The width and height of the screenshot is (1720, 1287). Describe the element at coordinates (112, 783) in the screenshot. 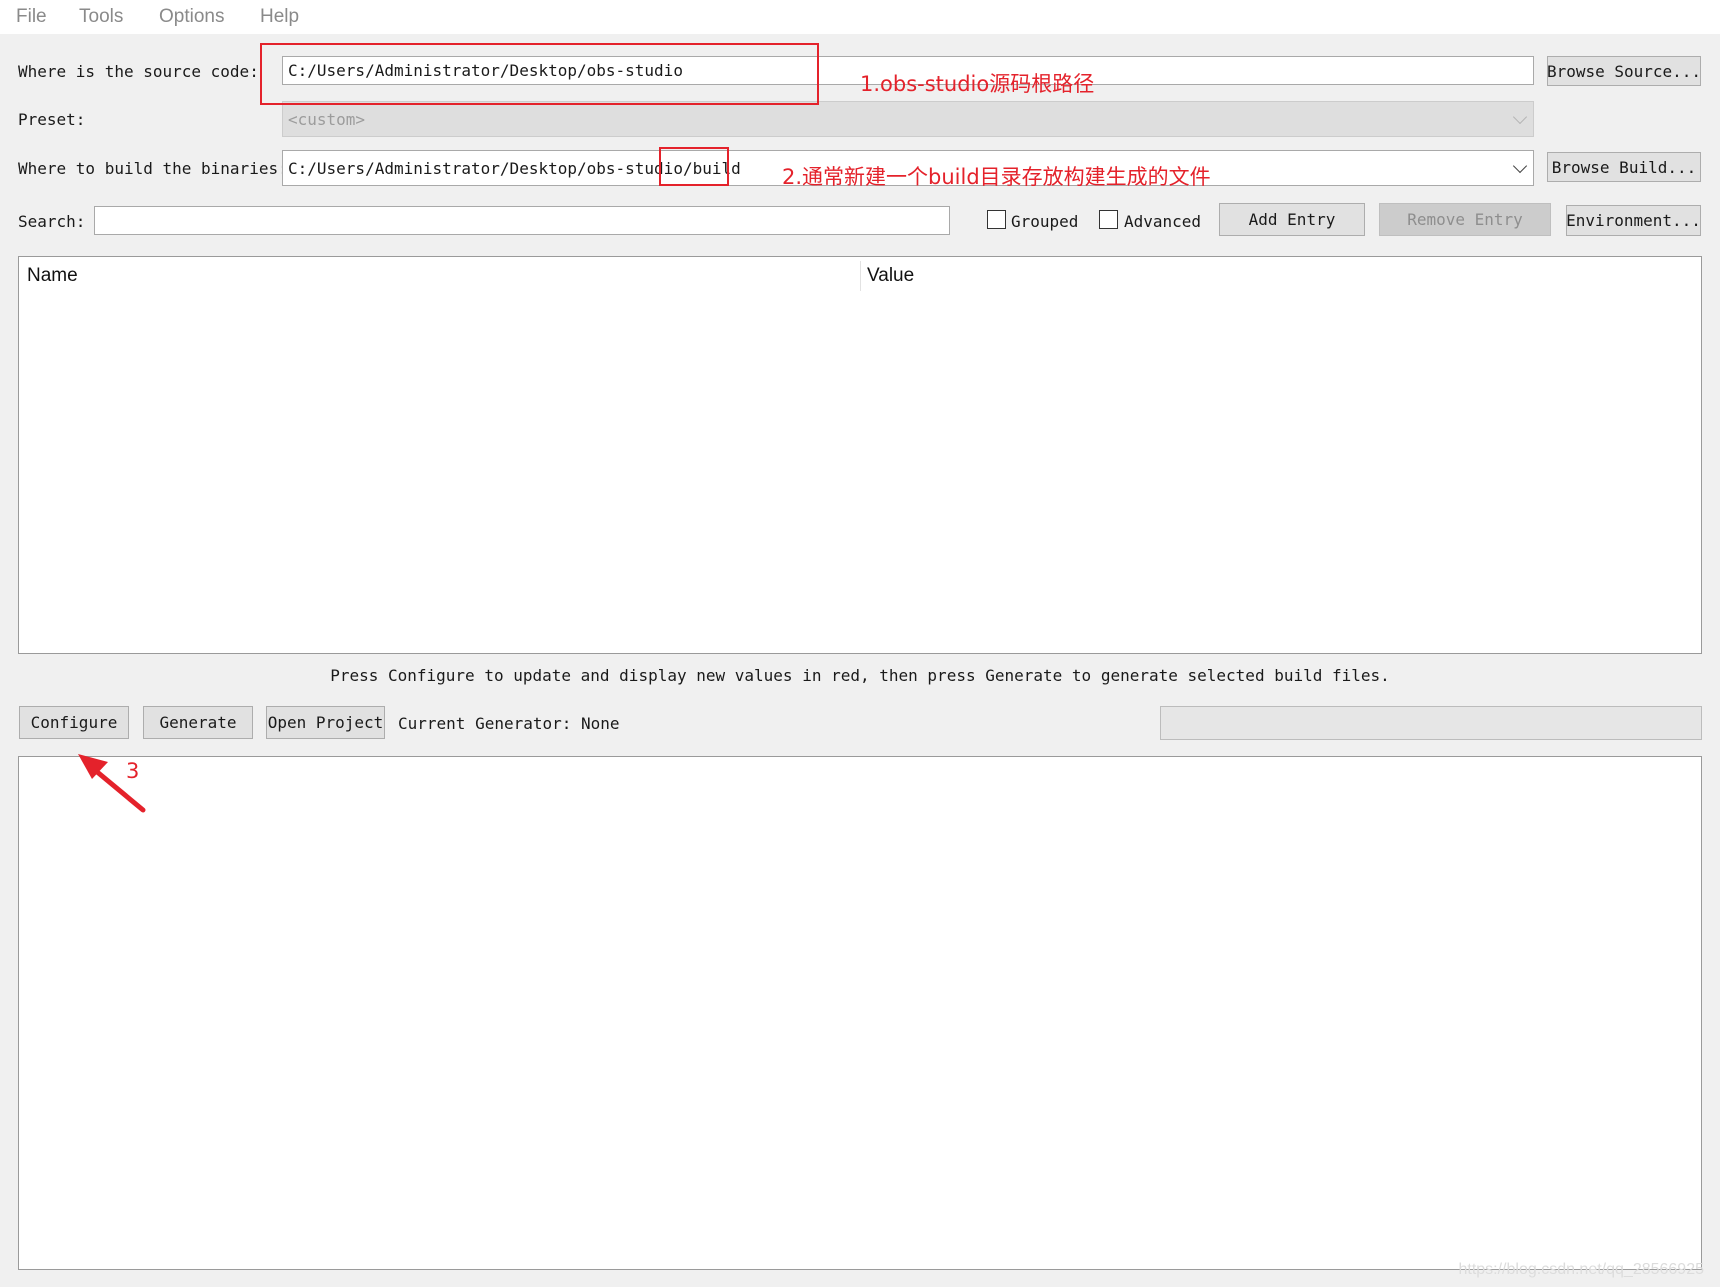

I see `annotation-arrow-icon` at that location.